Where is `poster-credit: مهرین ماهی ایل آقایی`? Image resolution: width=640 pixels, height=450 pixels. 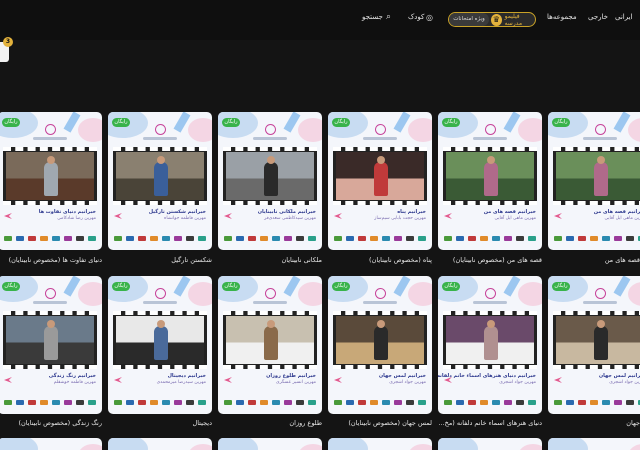
poster-credit: مهرین ماهی ایل آقایی is located at coordinates (515, 218).